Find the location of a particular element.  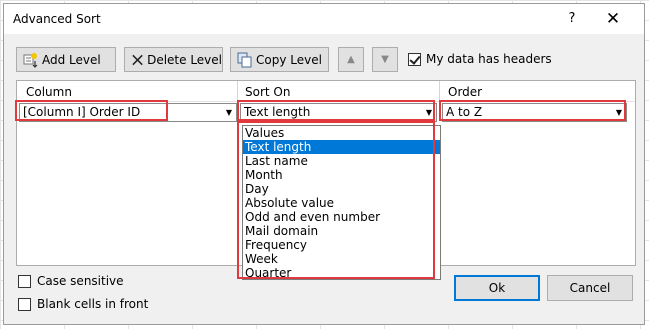

copy-level-label: Copy Level is located at coordinates (289, 59).